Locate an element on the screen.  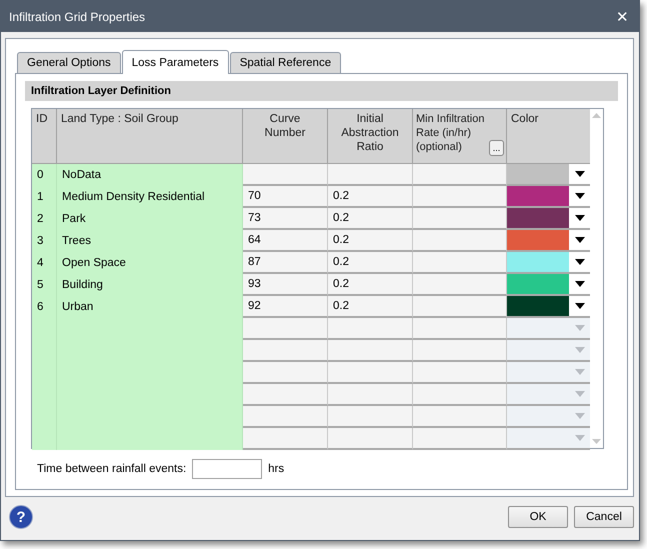
input-field is located at coordinates (227, 469).